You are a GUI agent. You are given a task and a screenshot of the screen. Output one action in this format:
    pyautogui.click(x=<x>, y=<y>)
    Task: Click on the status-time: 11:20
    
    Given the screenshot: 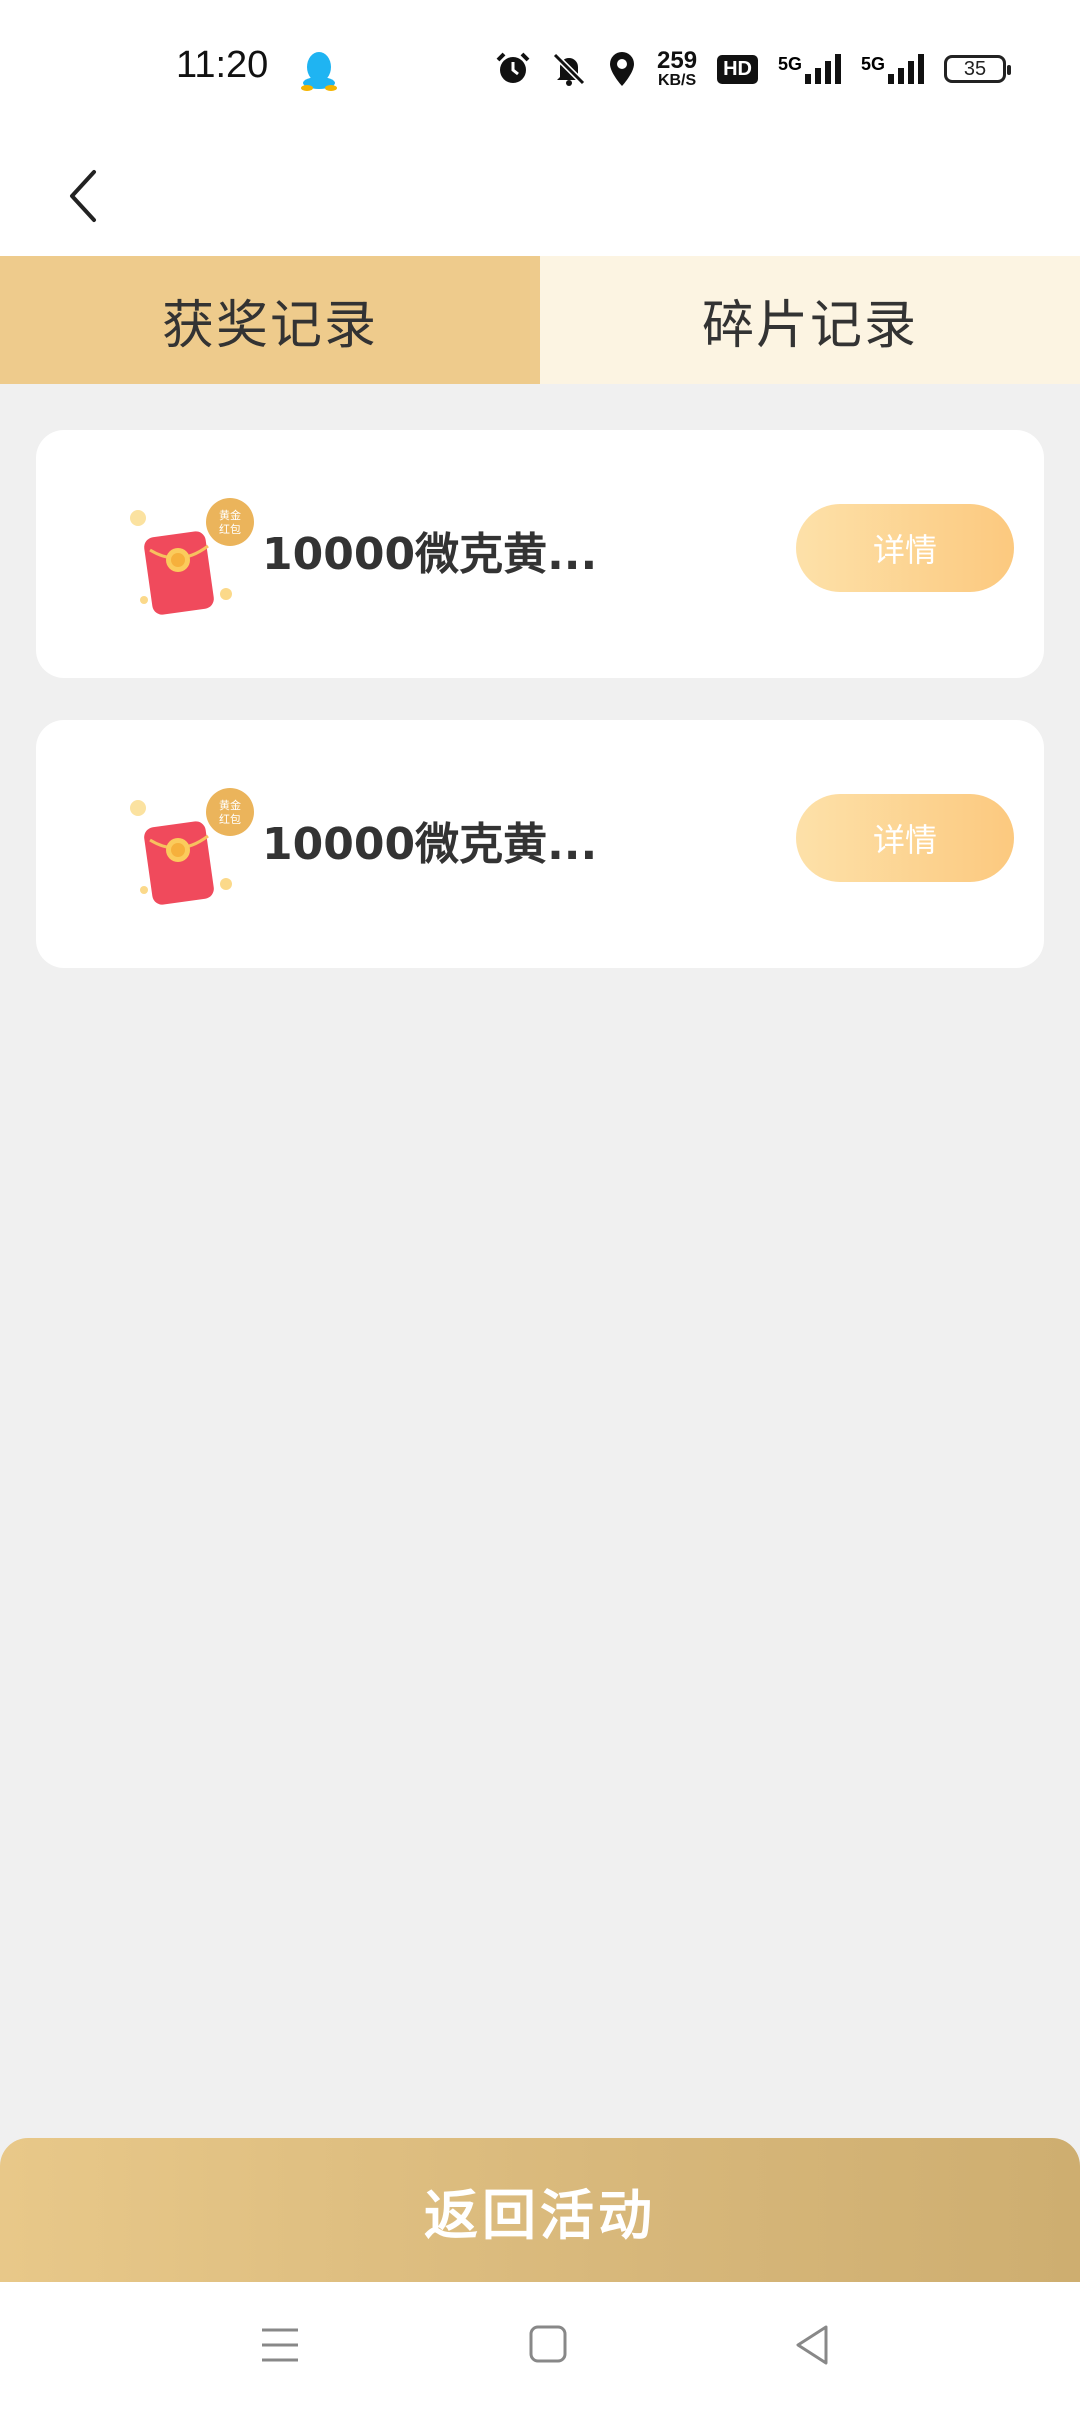 What is the action you would take?
    pyautogui.click(x=222, y=65)
    